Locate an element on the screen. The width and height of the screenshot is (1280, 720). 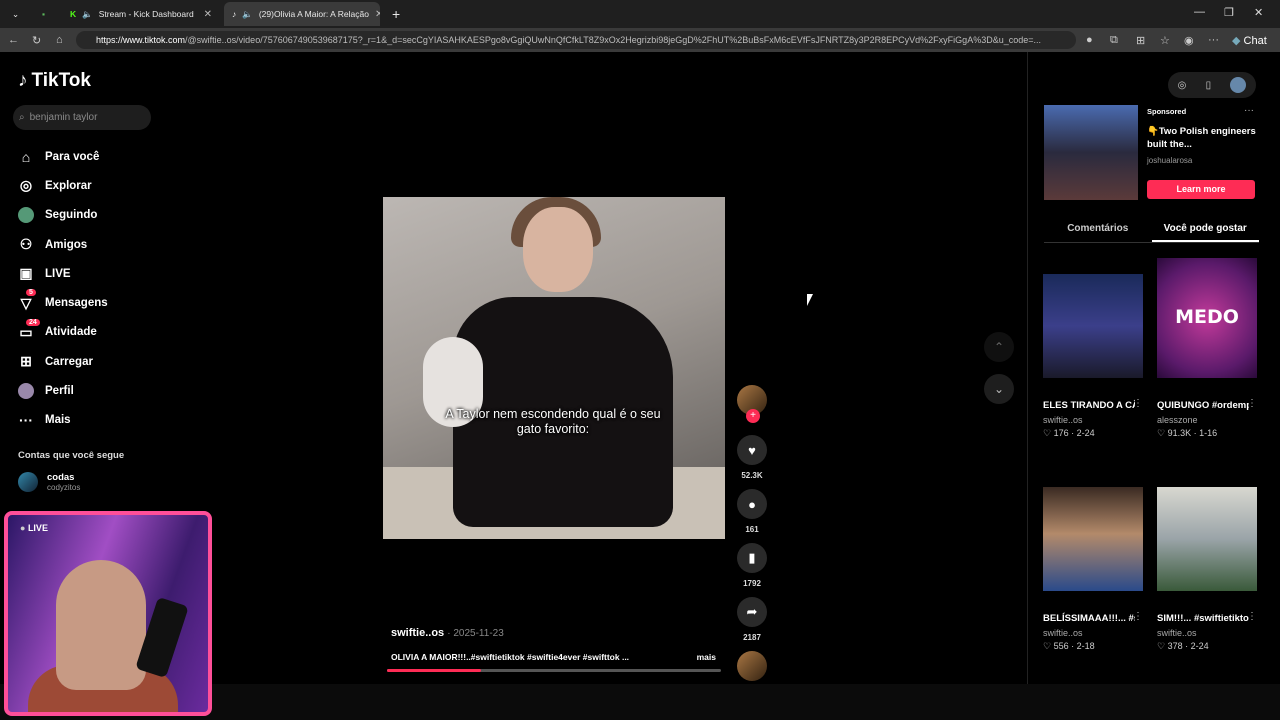
nav-item-para-voce: ⌂ Para você is located at coordinates (88, 156).